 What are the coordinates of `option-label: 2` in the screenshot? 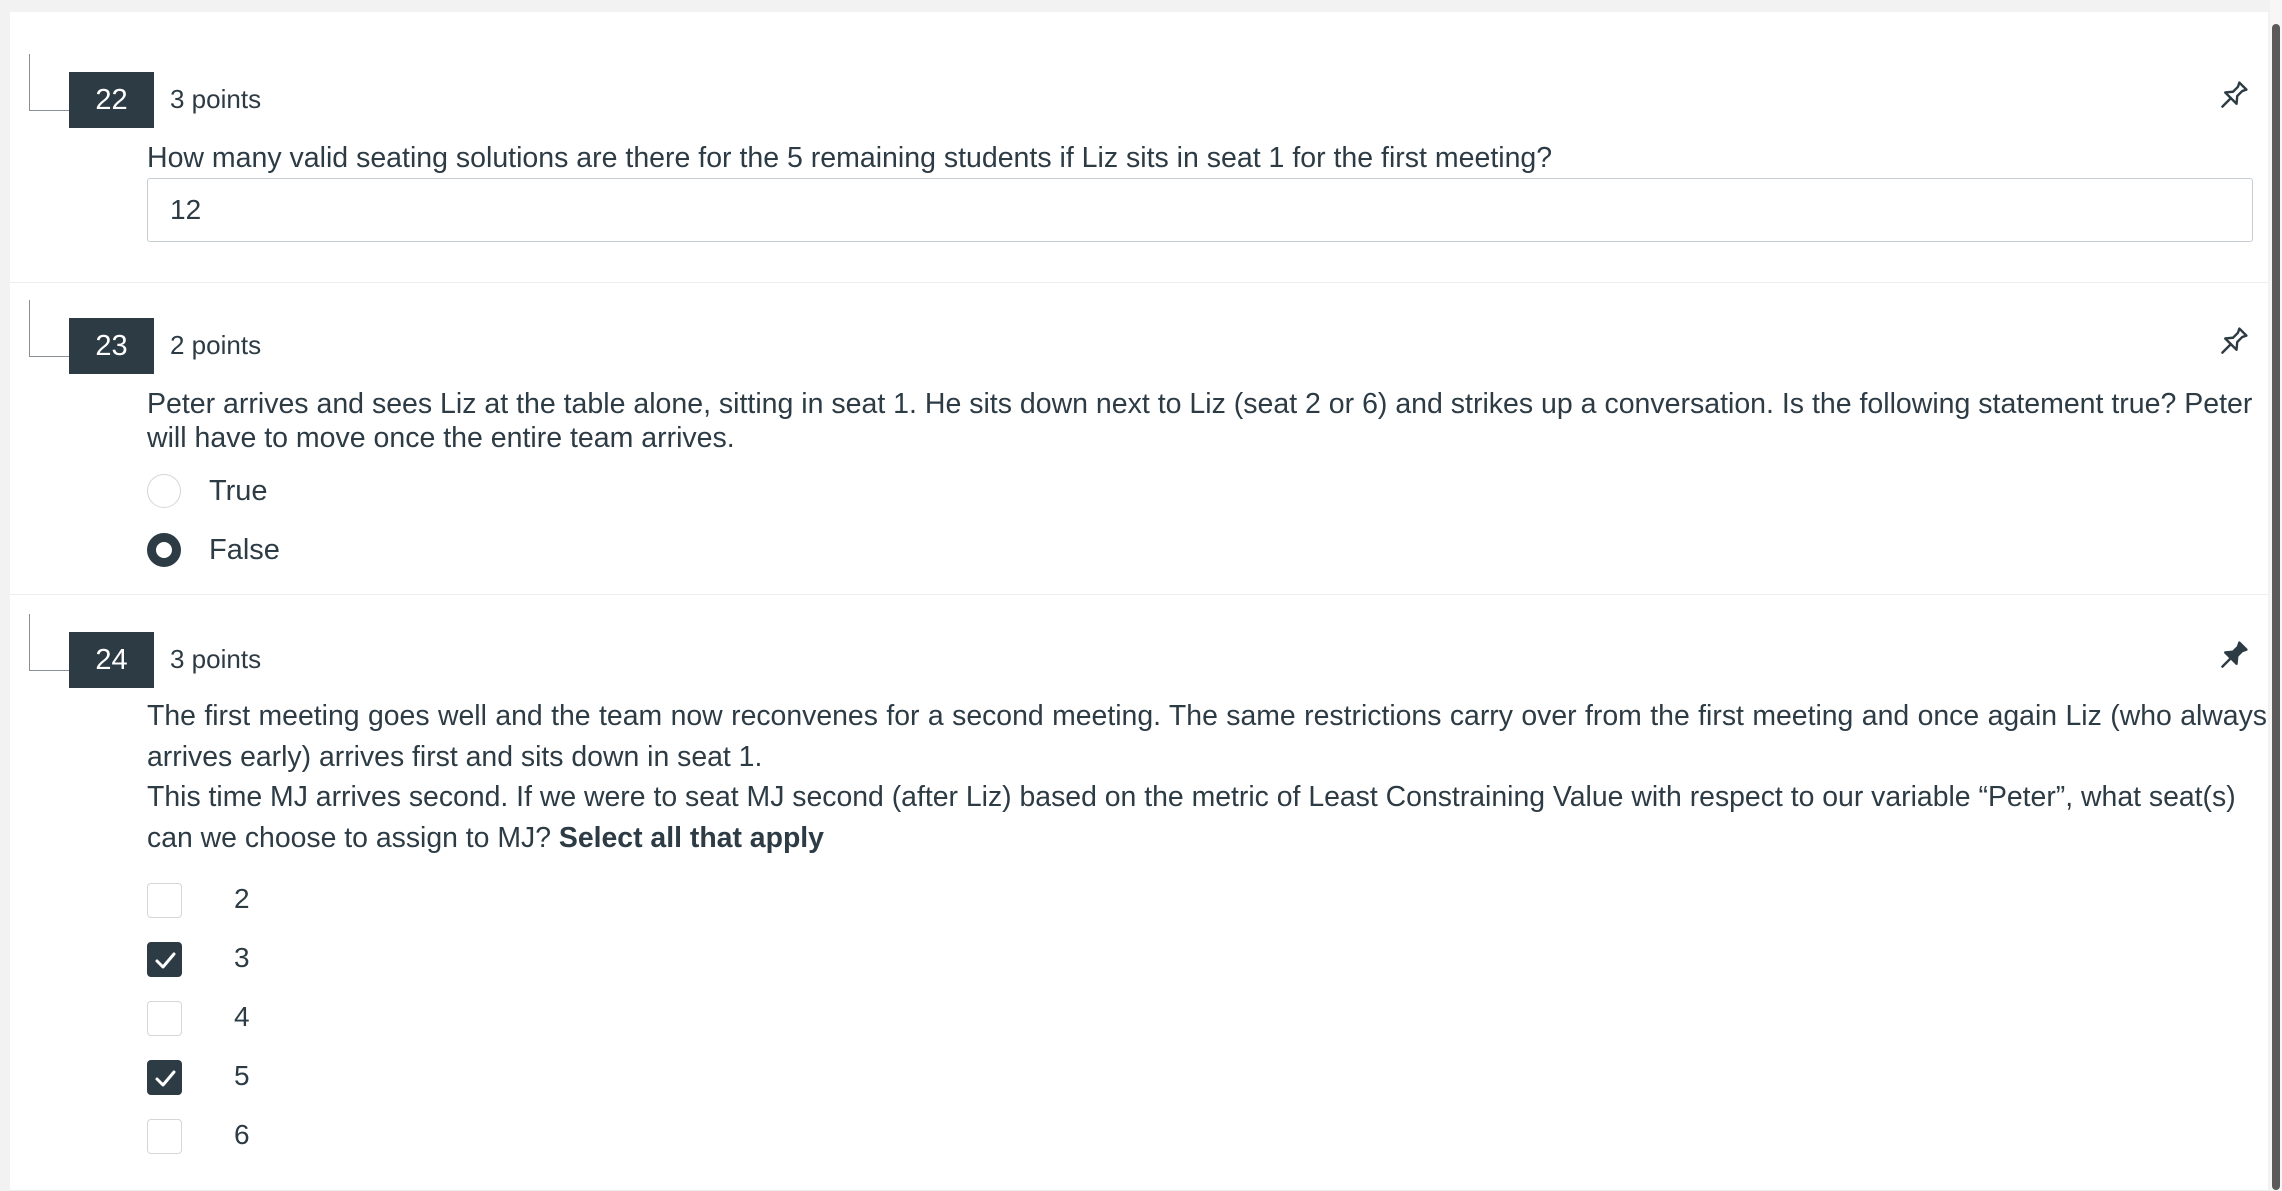 It's located at (242, 898).